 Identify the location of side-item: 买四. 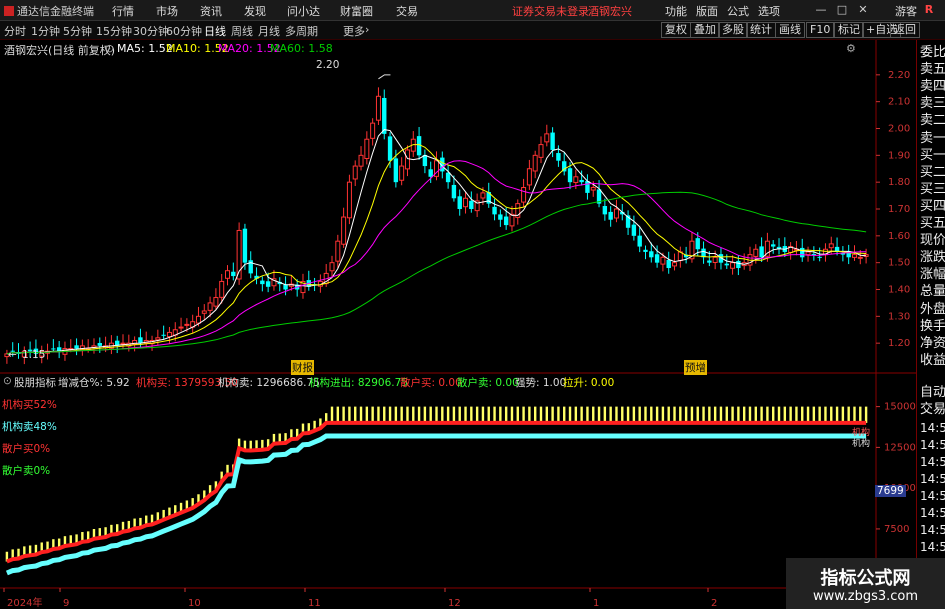
(932, 207).